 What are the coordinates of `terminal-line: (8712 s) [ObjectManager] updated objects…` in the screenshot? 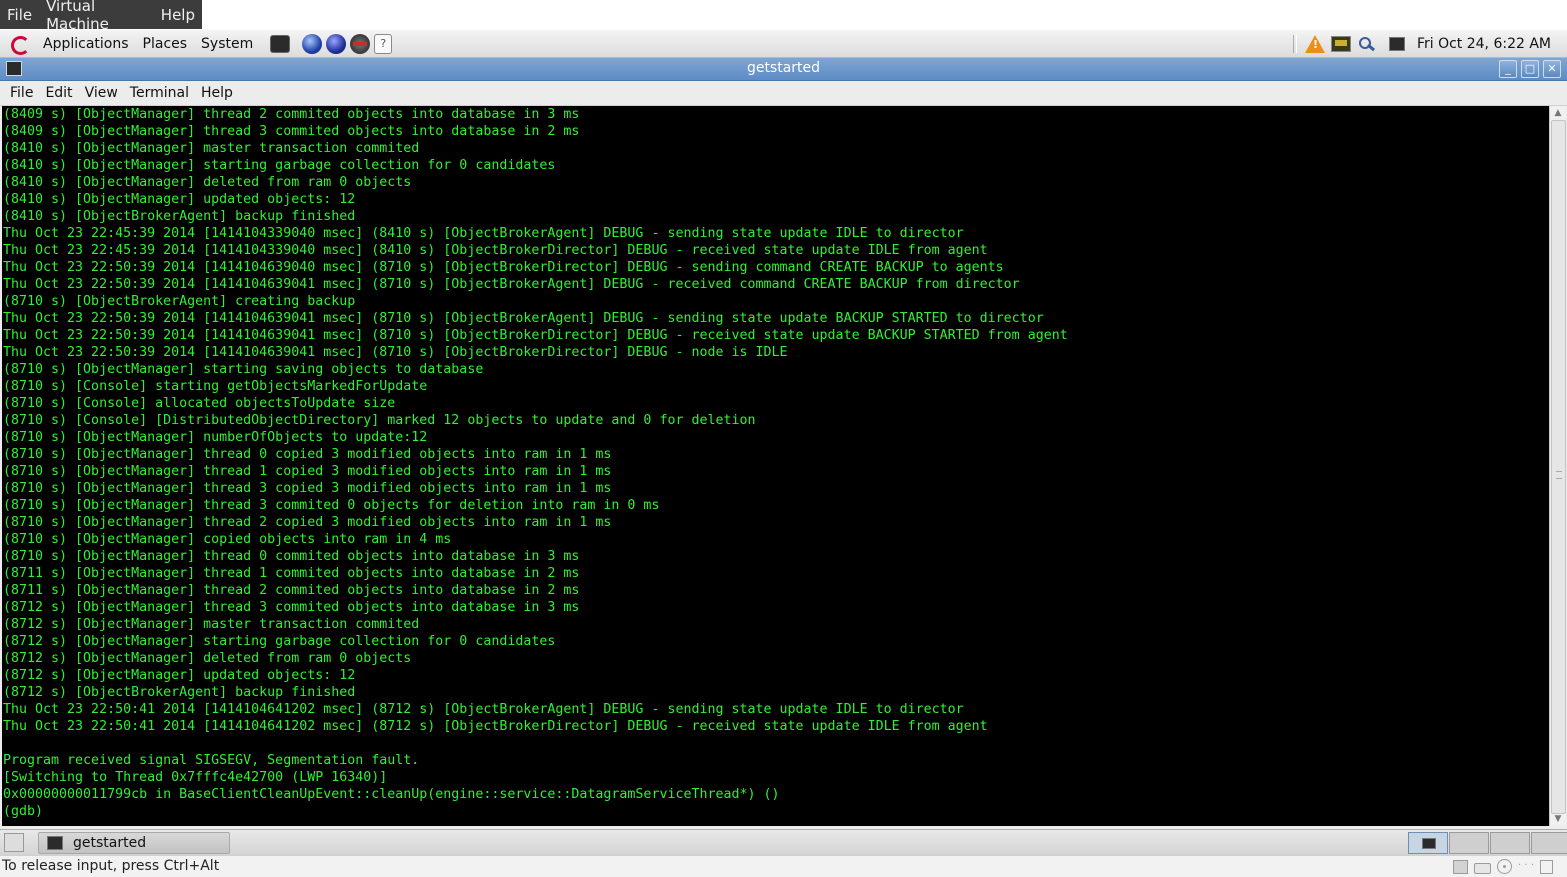 It's located at (179, 675).